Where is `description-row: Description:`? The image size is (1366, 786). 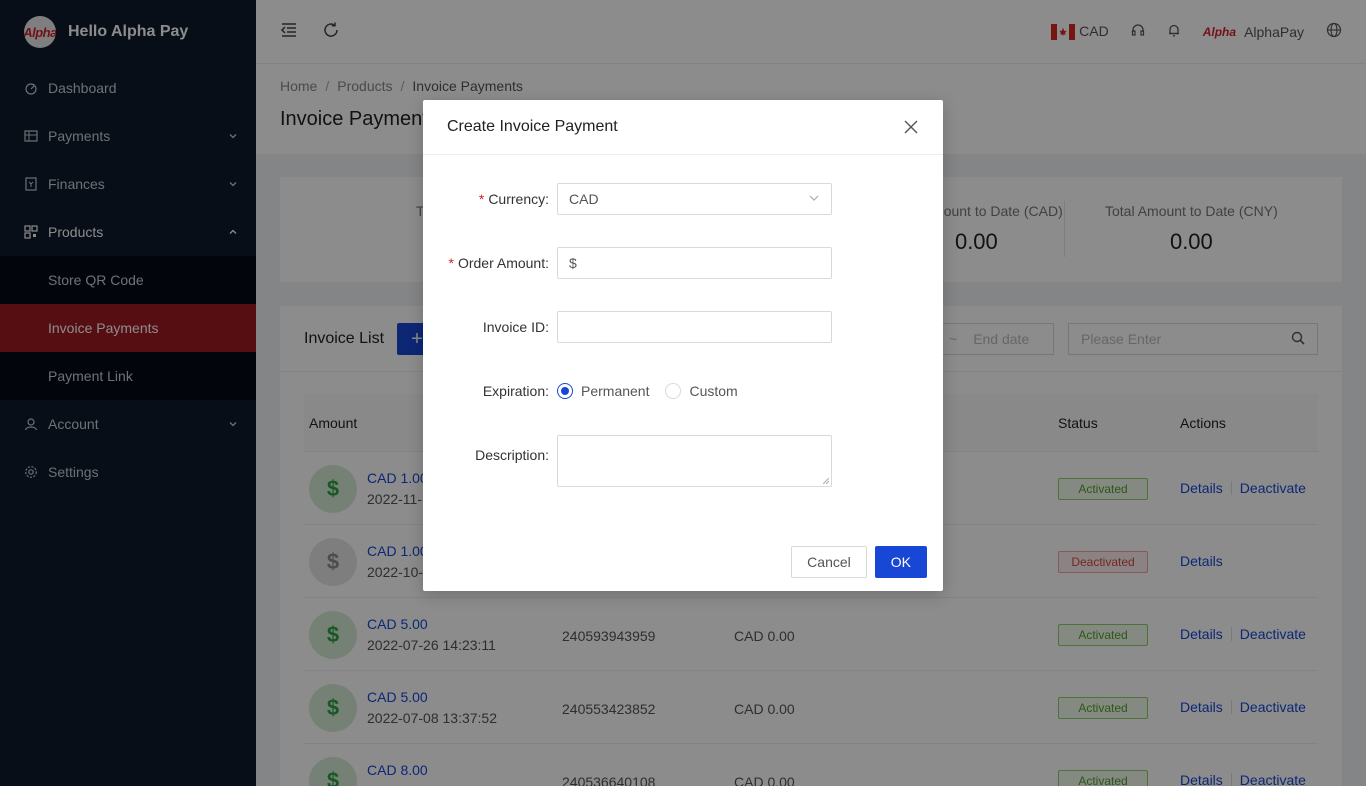 description-row: Description: is located at coordinates (683, 461).